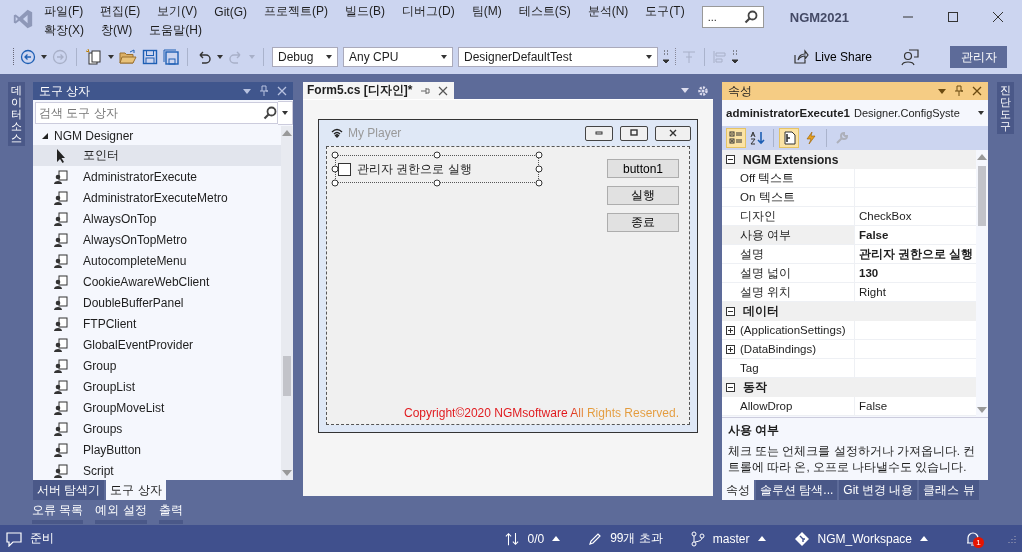  I want to click on caret-icon, so click(44, 57).